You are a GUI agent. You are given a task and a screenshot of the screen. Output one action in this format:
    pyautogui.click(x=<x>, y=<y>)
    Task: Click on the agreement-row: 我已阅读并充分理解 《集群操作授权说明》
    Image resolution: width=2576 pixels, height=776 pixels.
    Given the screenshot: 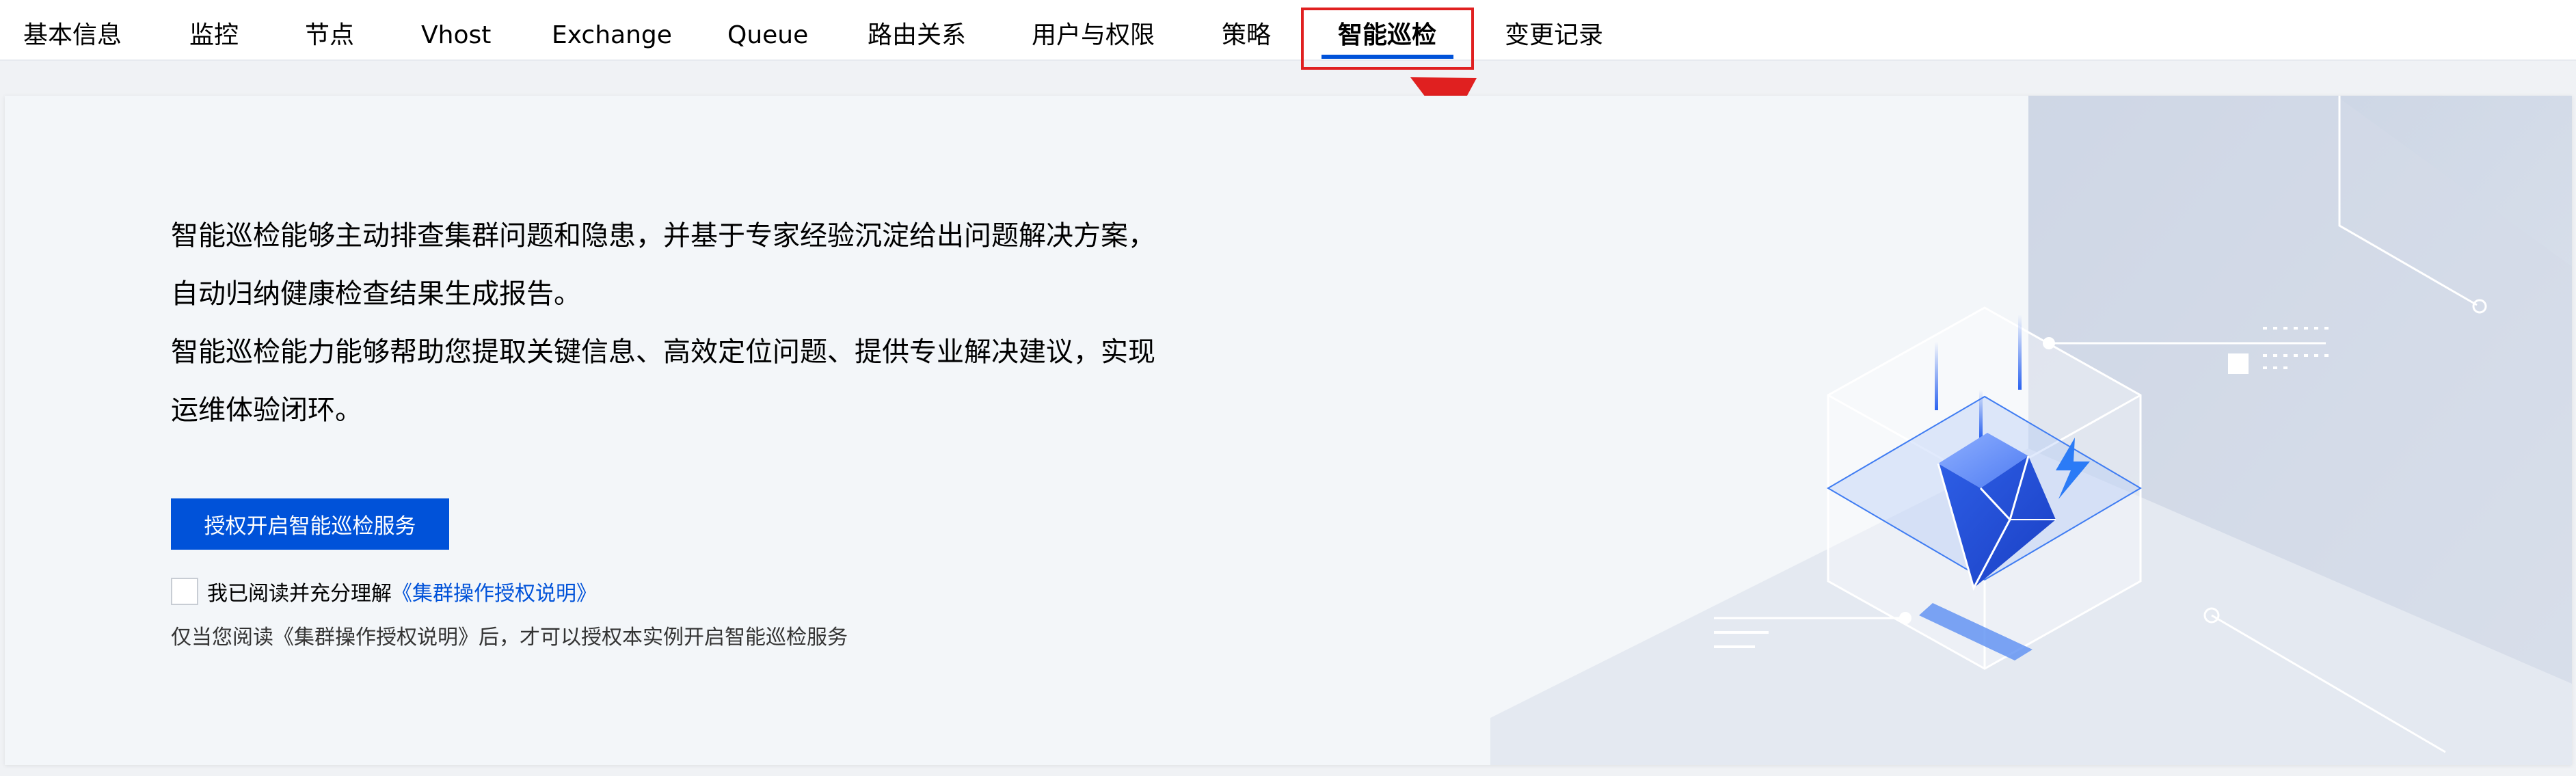 What is the action you would take?
    pyautogui.click(x=384, y=591)
    